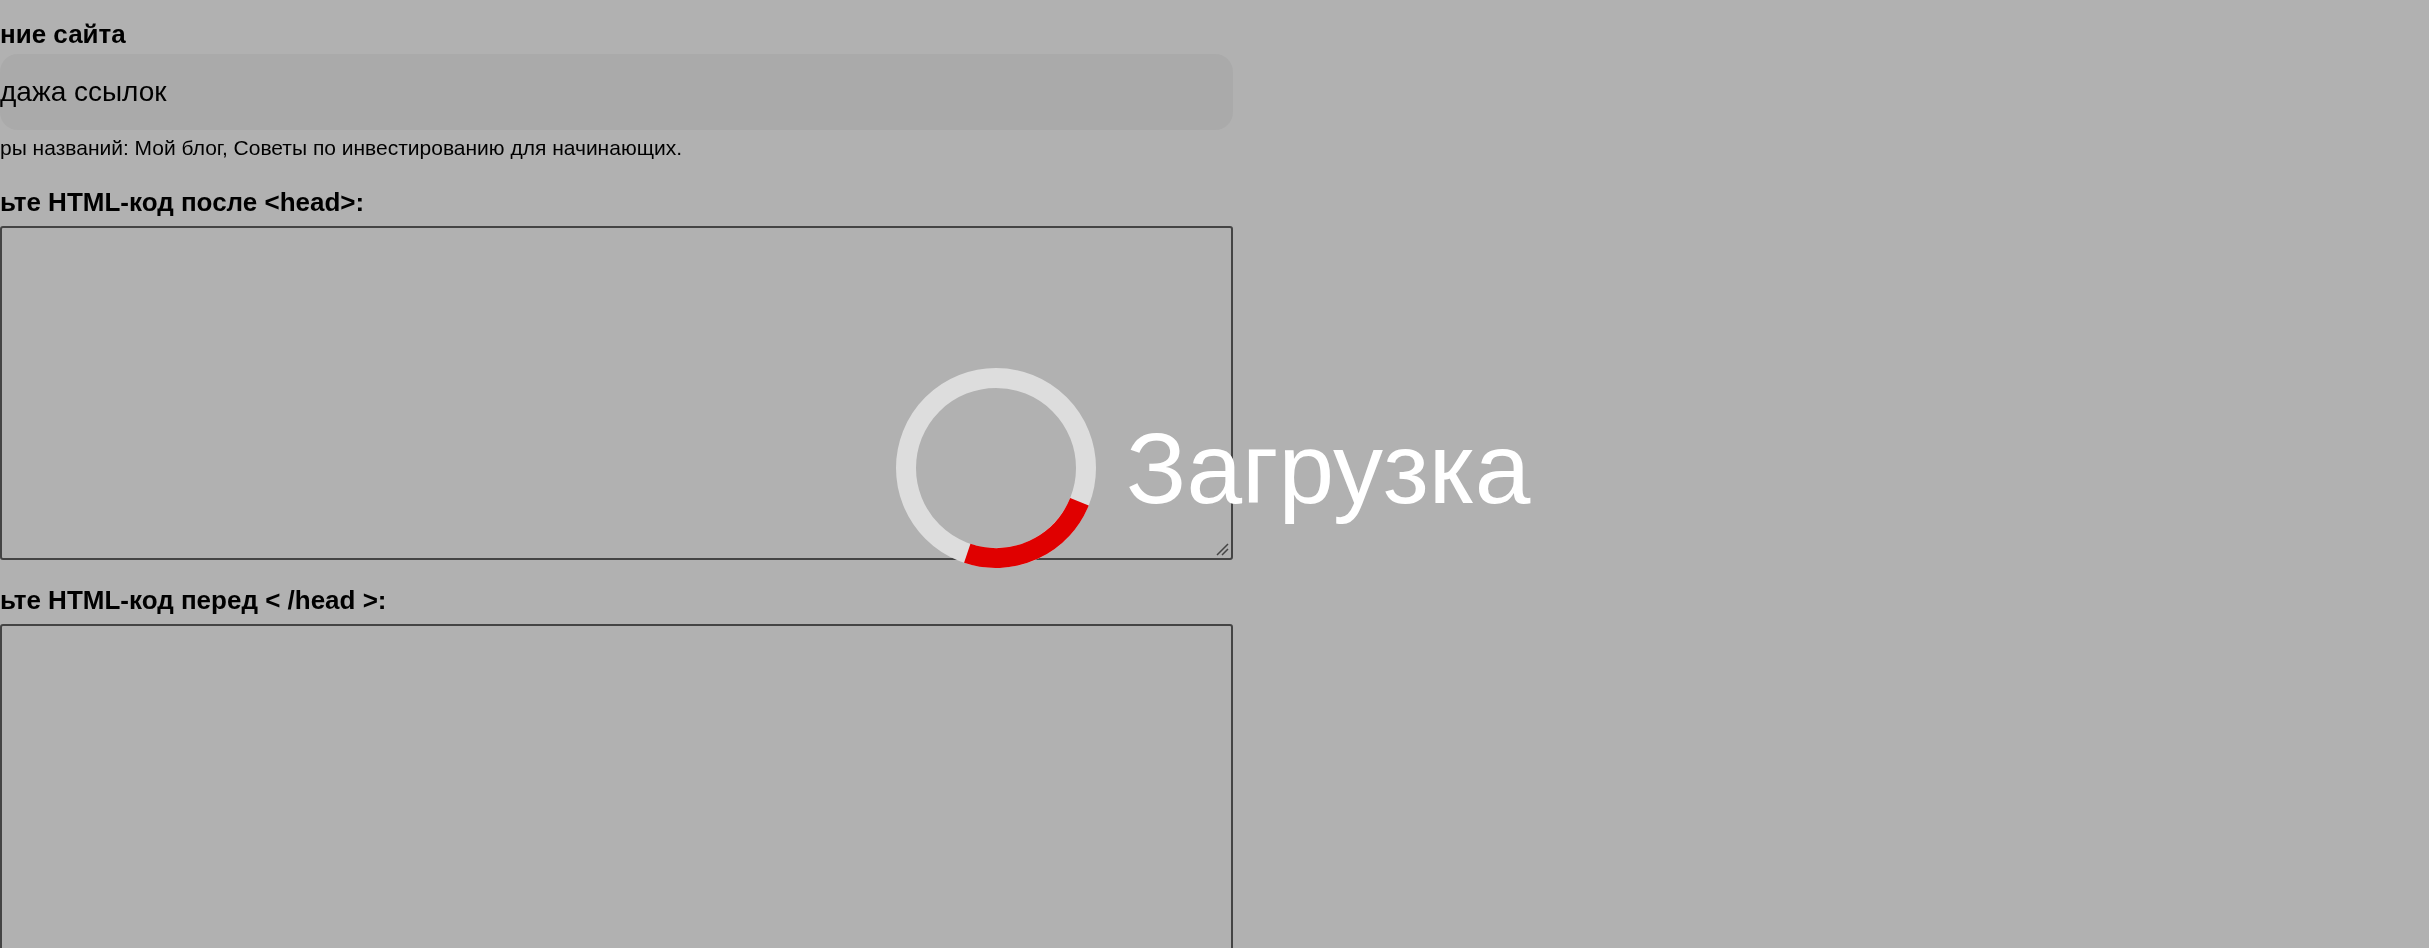 This screenshot has height=948, width=2429. Describe the element at coordinates (194, 600) in the screenshot. I see `field-label: ьте HTML-код перед < /head >:` at that location.